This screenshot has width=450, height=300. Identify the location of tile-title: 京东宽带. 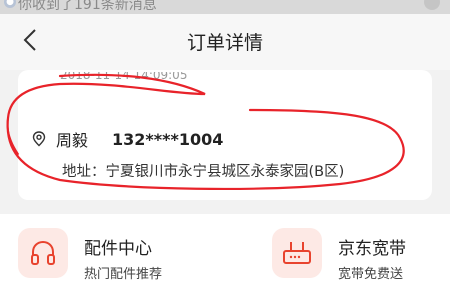
(372, 249).